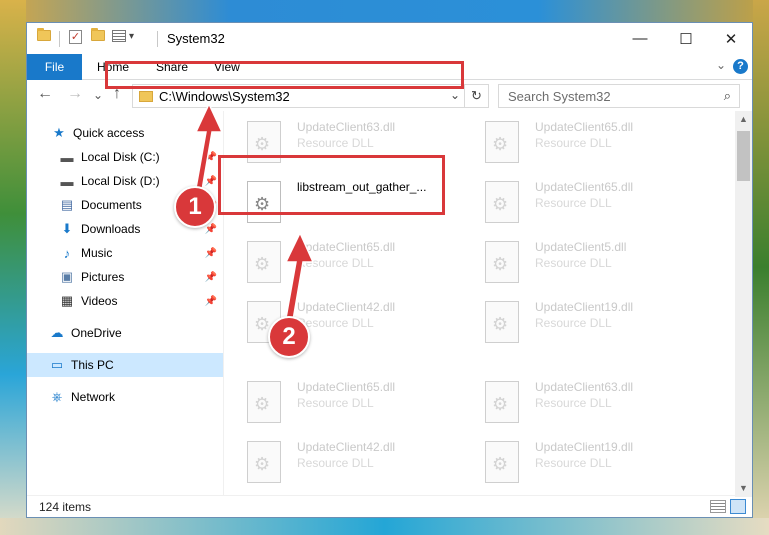  Describe the element at coordinates (289, 337) in the screenshot. I see `step-2-badge: 2` at that location.